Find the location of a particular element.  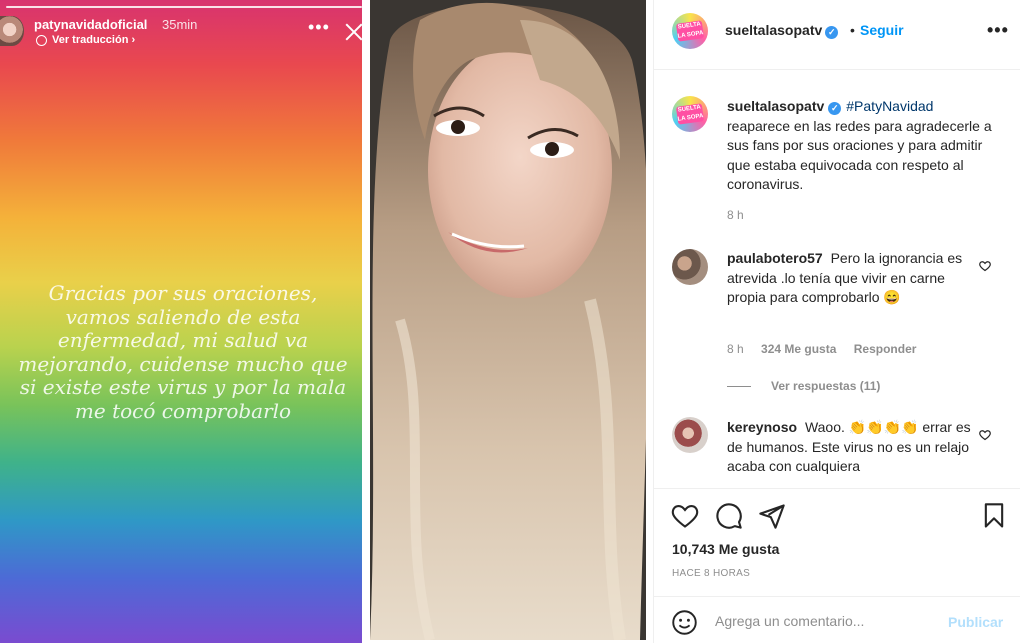

story-avatar is located at coordinates (12, 31).